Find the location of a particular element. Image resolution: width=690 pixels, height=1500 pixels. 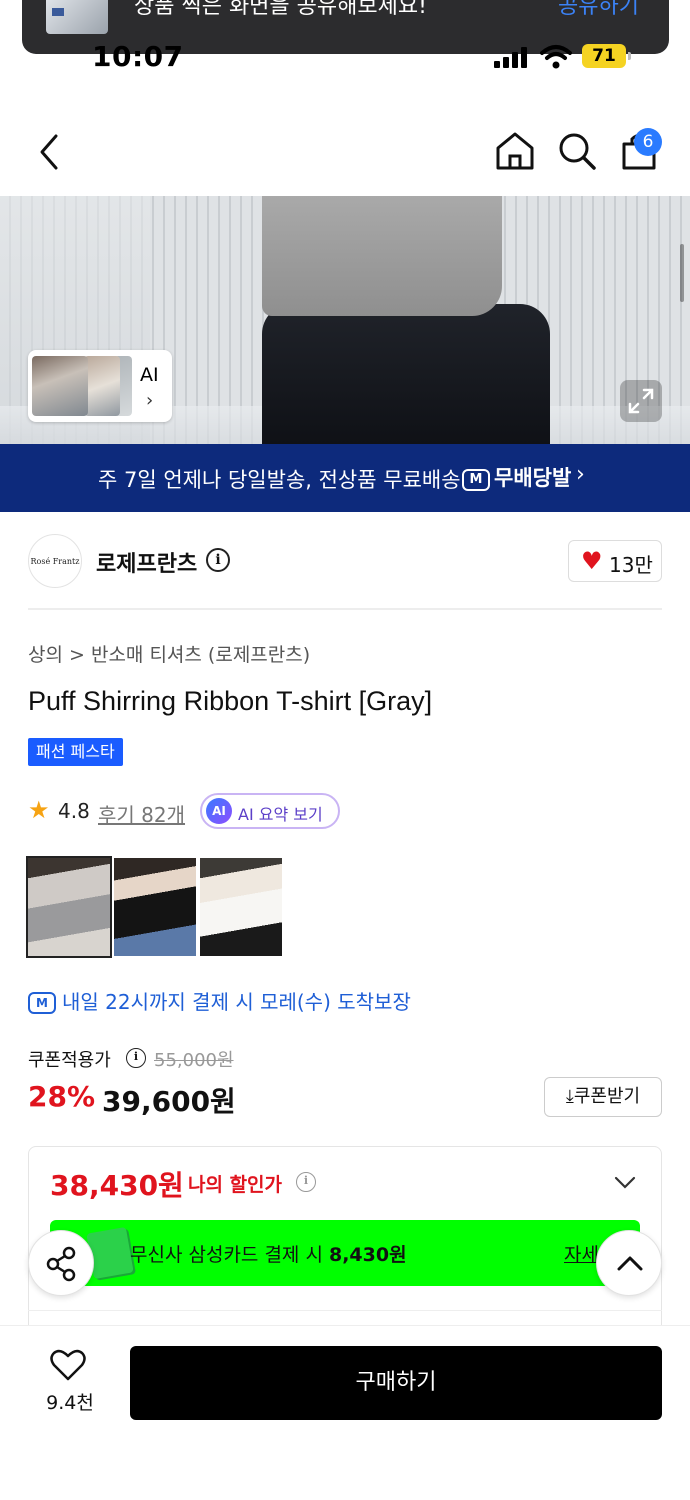

brand-like-button: ♥ 13만 is located at coordinates (615, 561).